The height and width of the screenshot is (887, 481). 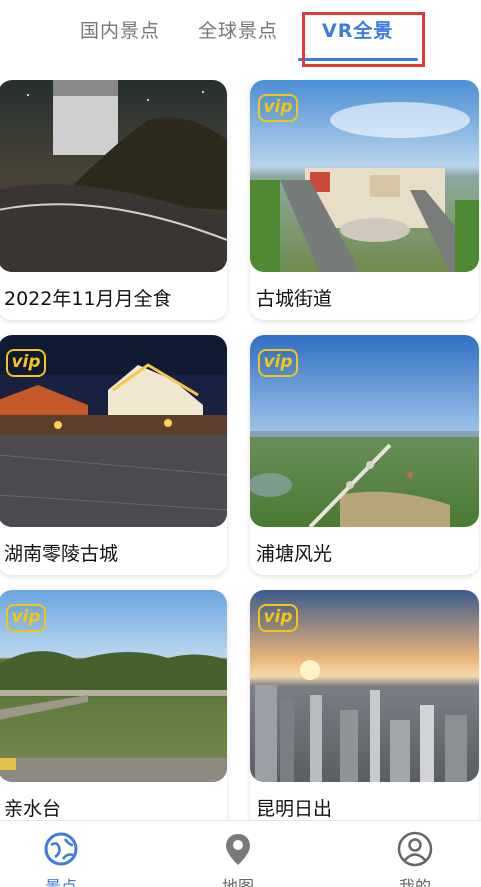 I want to click on card-lingling-ancient-city: vip 湖南零陵古城, so click(x=113, y=455).